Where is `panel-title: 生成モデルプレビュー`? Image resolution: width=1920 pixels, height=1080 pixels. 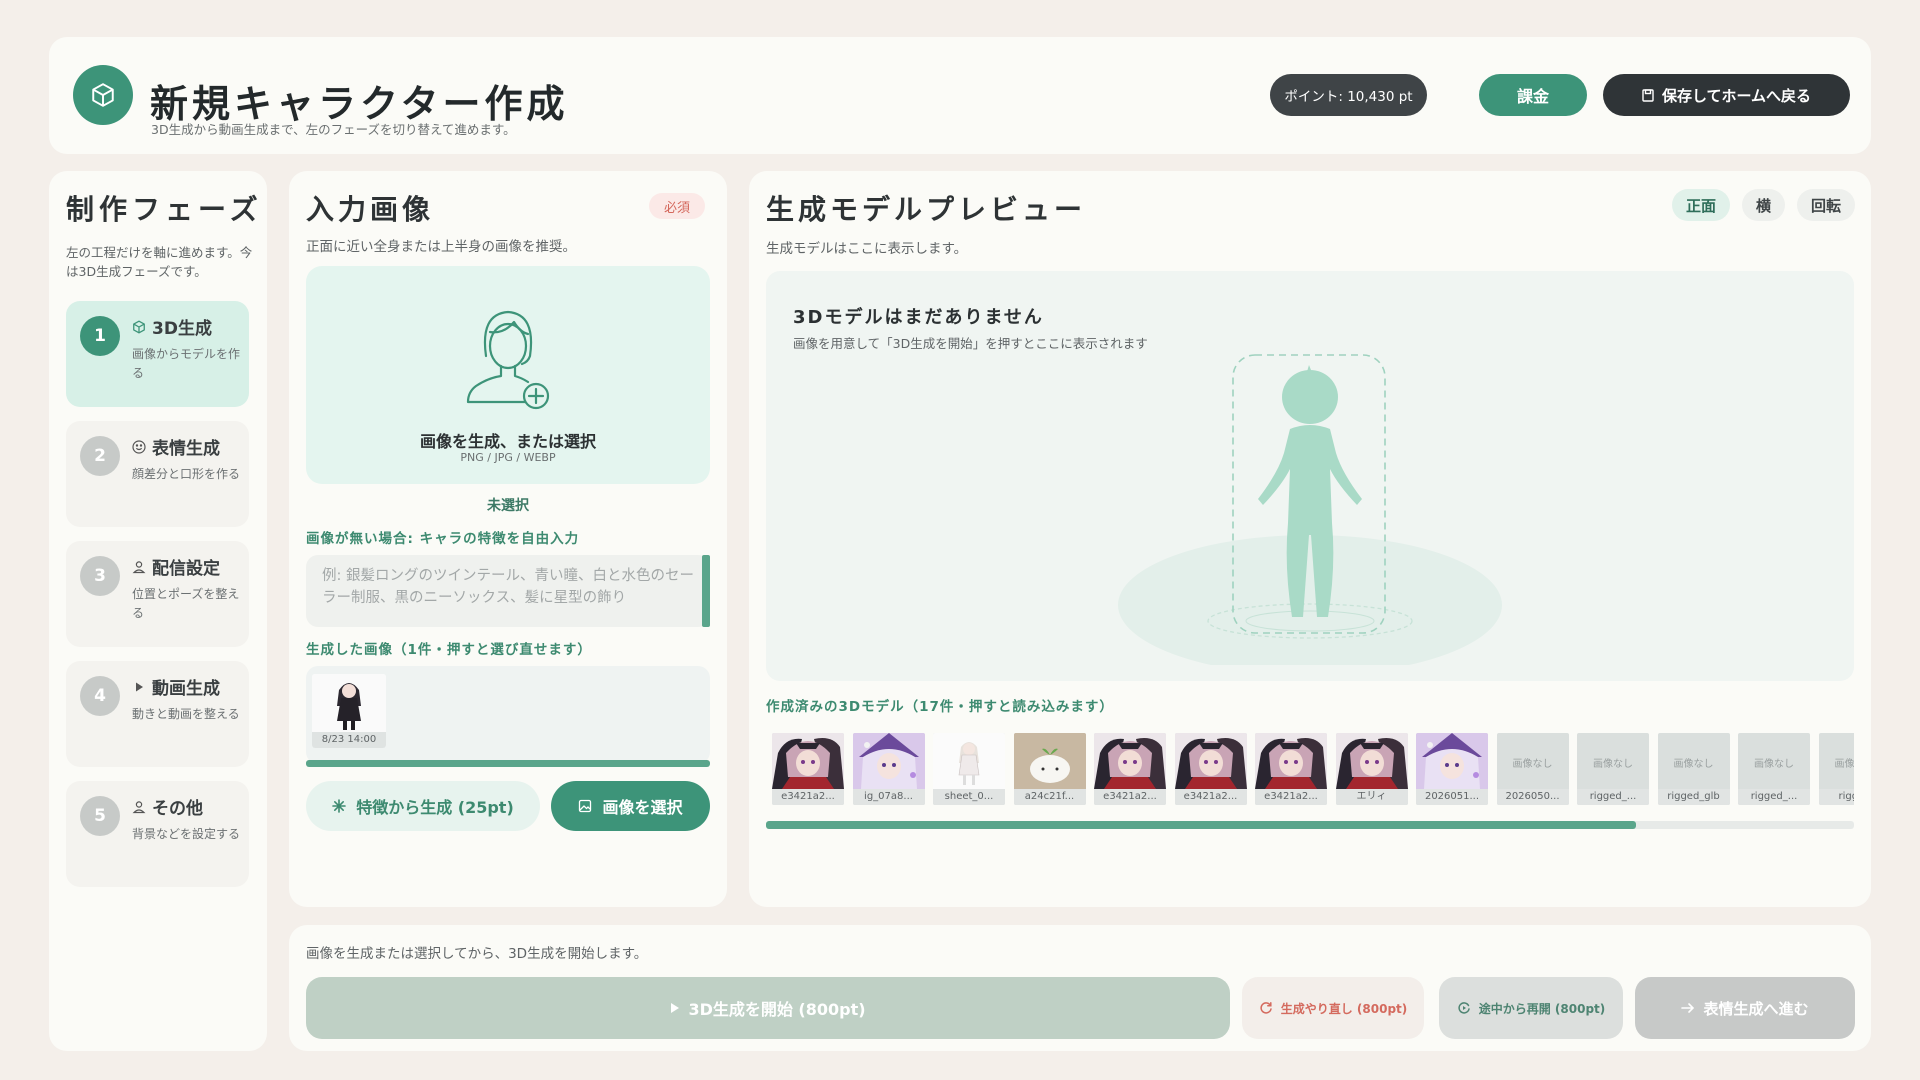
panel-title: 生成モデルプレビュー is located at coordinates (926, 209).